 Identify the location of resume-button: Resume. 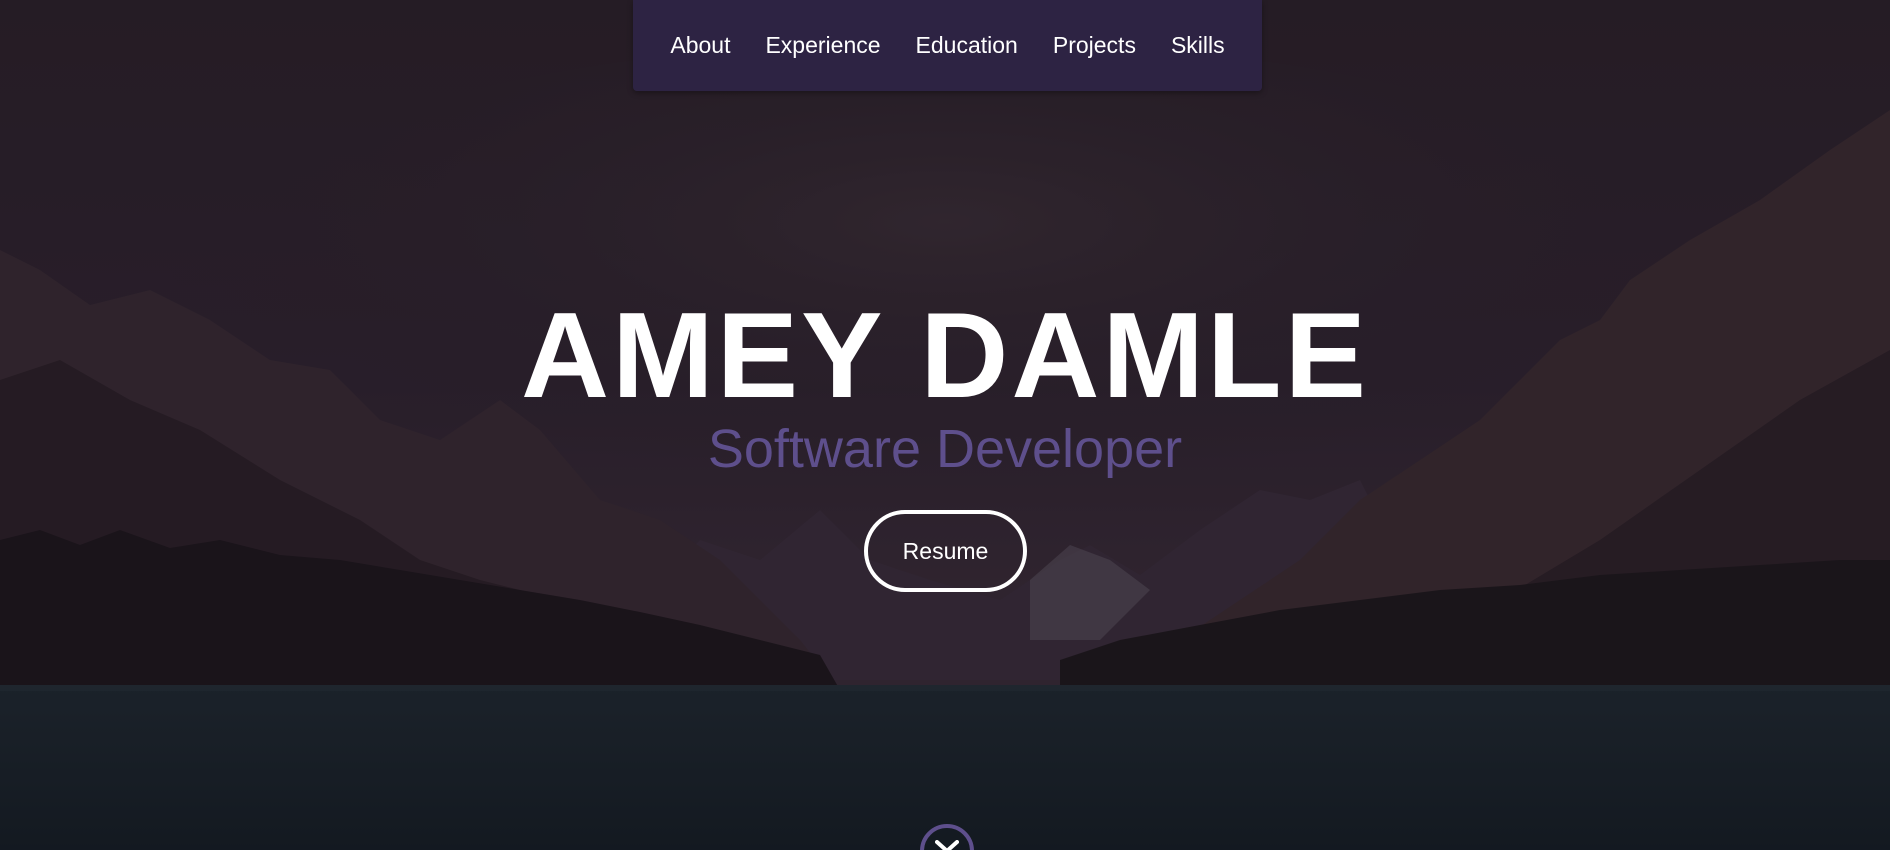
(945, 551).